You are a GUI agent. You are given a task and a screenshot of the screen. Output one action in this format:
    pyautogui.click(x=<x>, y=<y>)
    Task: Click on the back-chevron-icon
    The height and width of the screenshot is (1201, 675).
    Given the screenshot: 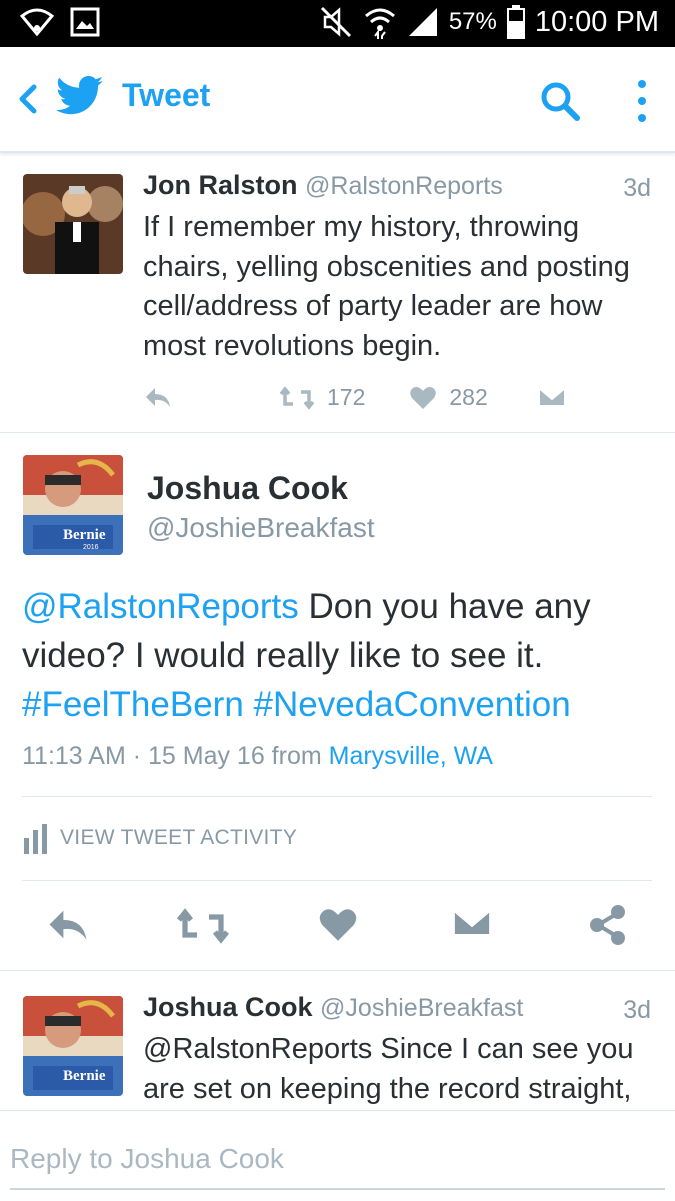 What is the action you would take?
    pyautogui.click(x=27, y=99)
    